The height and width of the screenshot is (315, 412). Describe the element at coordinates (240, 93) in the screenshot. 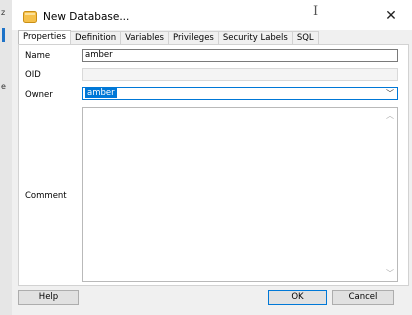

I see `owner-select: amber ﹀` at that location.